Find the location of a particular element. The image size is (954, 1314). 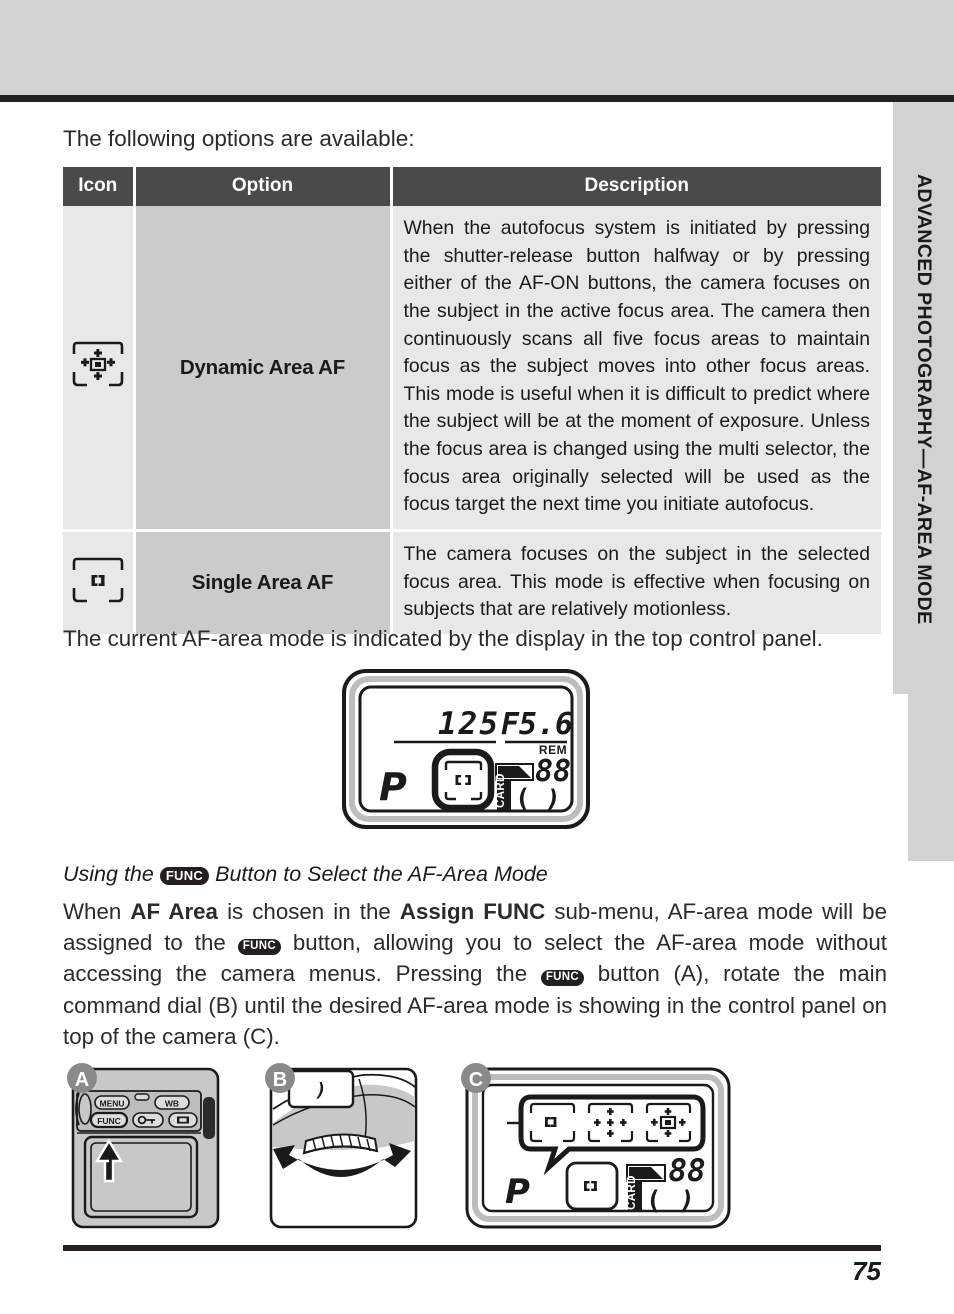

column-header-option: Option is located at coordinates (263, 186).